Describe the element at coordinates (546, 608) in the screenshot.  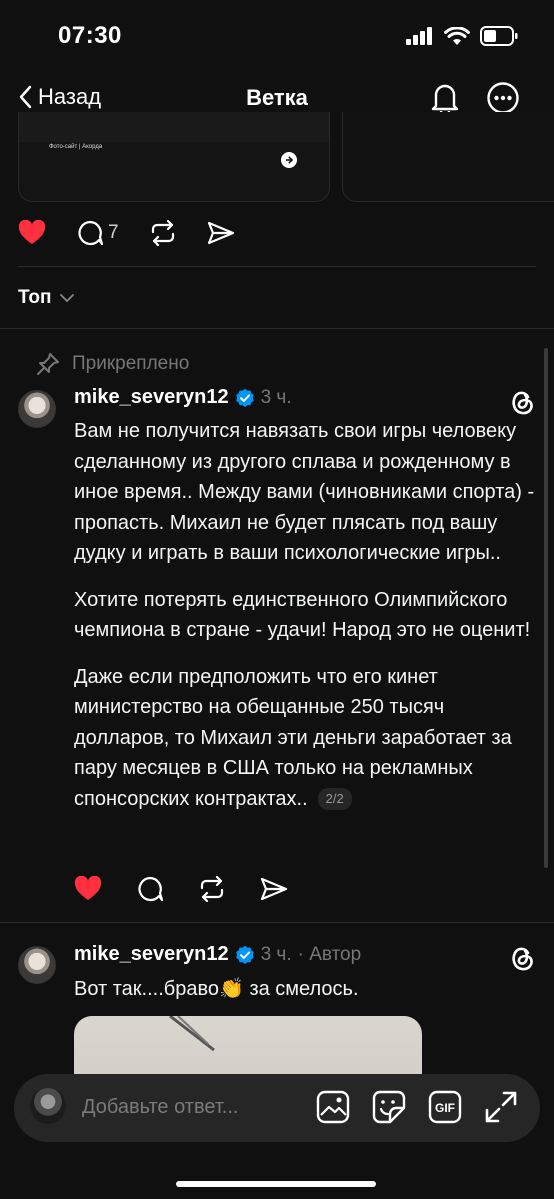
I see `scrollbar` at that location.